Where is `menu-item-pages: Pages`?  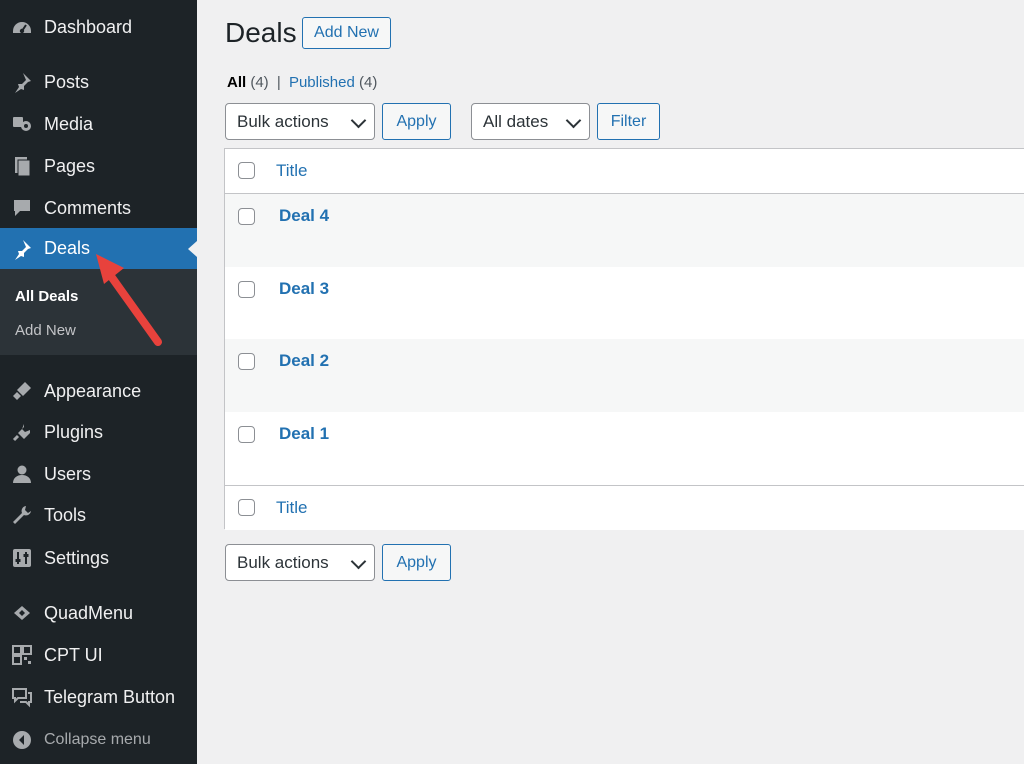 menu-item-pages: Pages is located at coordinates (98, 166).